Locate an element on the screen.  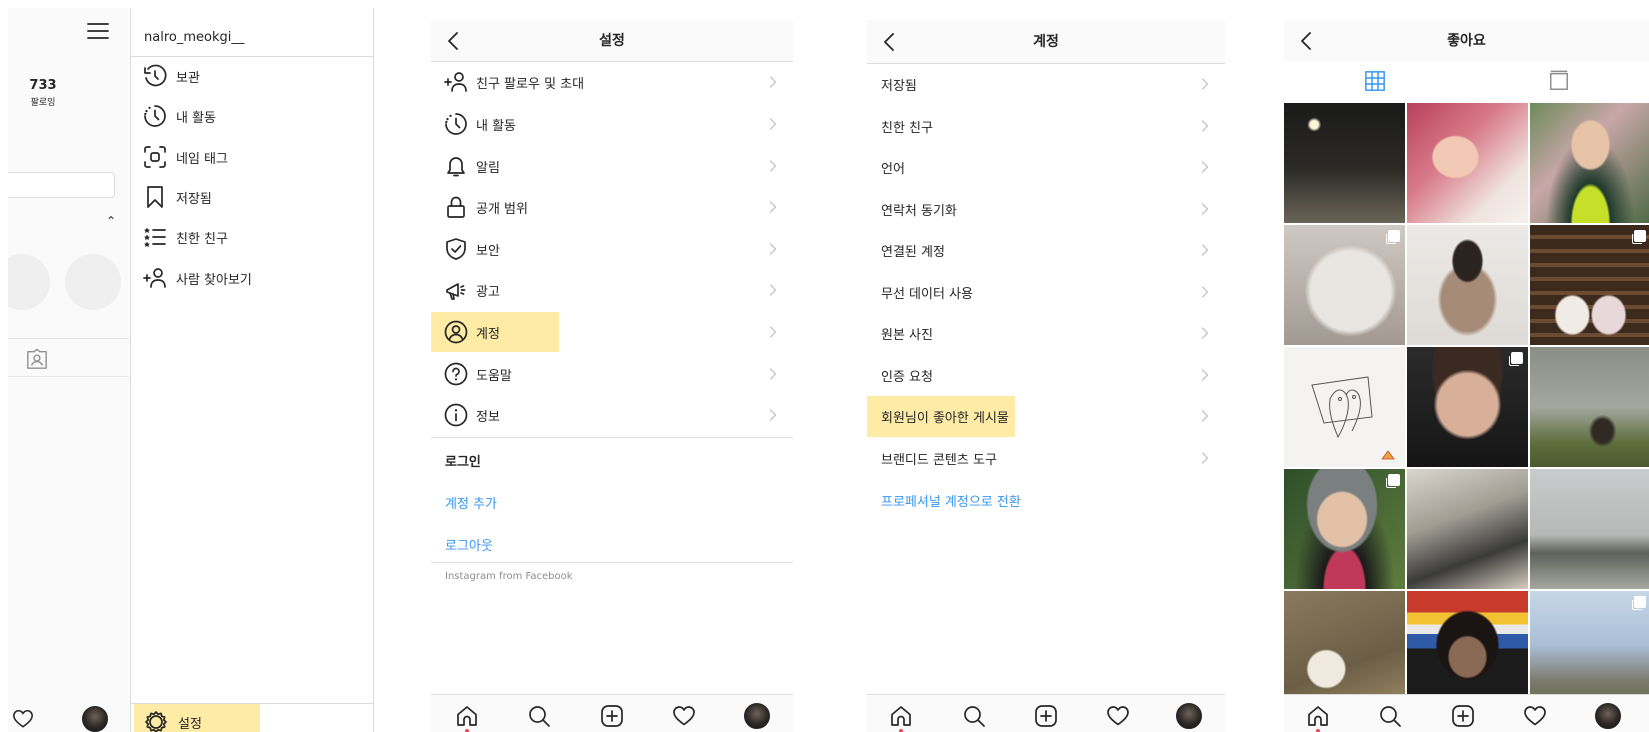
drawer-item-nametag: 네임 태그 is located at coordinates (255, 157).